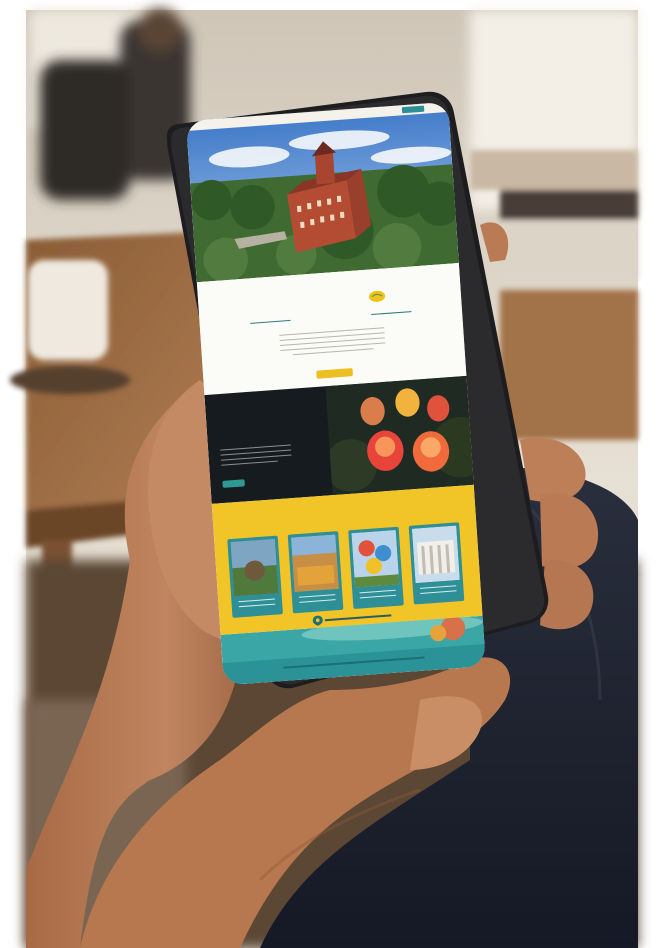 This screenshot has width=657, height=948. What do you see at coordinates (322, 192) in the screenshot?
I see `hero-photo` at bounding box center [322, 192].